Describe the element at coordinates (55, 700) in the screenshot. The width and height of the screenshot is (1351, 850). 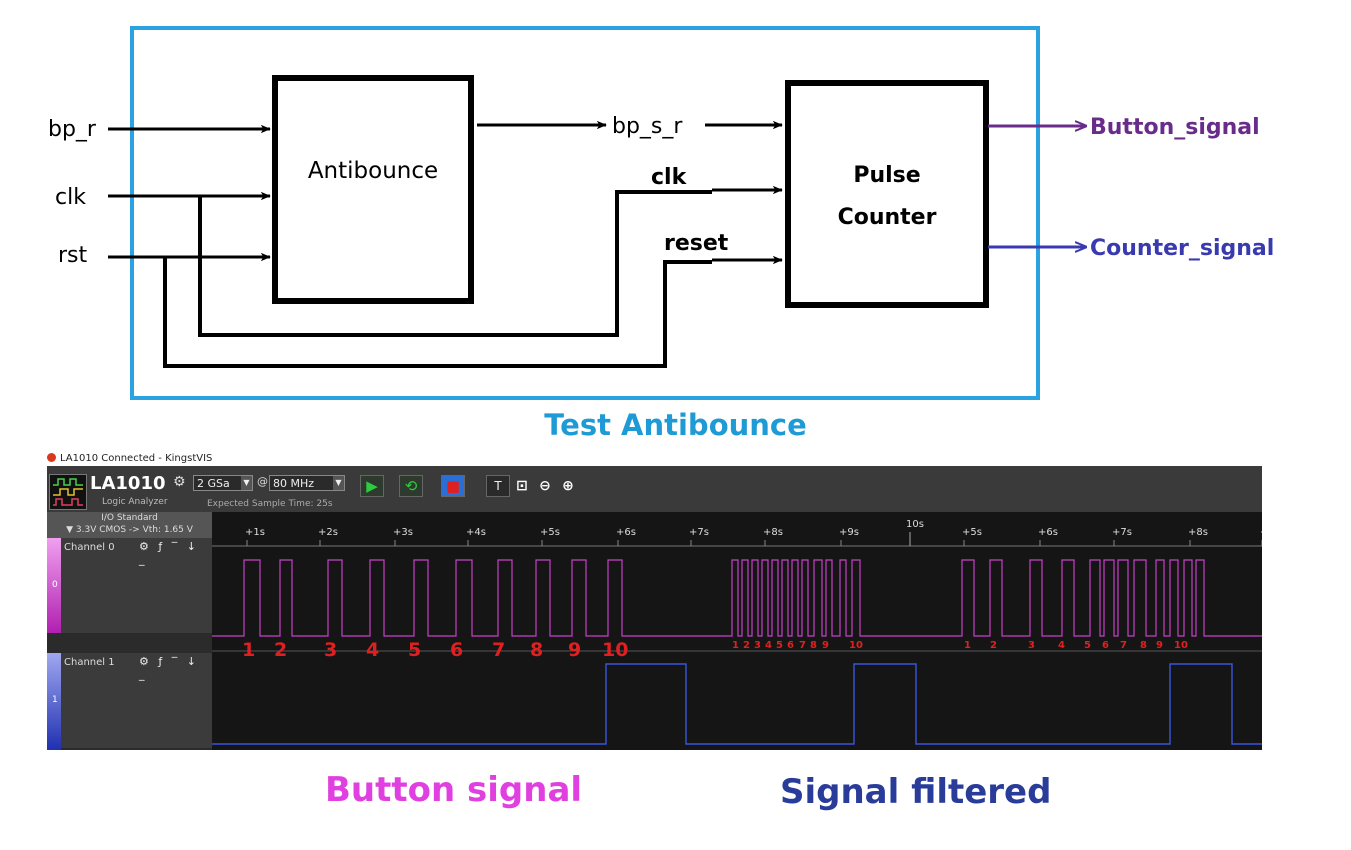
I see `channel-1-index: 1` at that location.